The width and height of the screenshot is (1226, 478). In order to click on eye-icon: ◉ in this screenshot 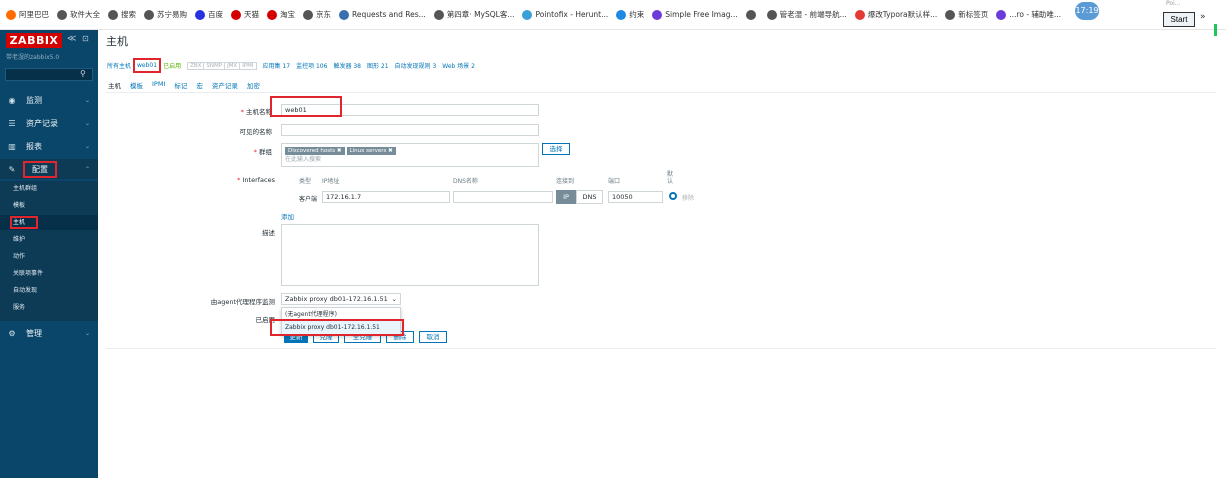, I will do `click(12, 100)`.